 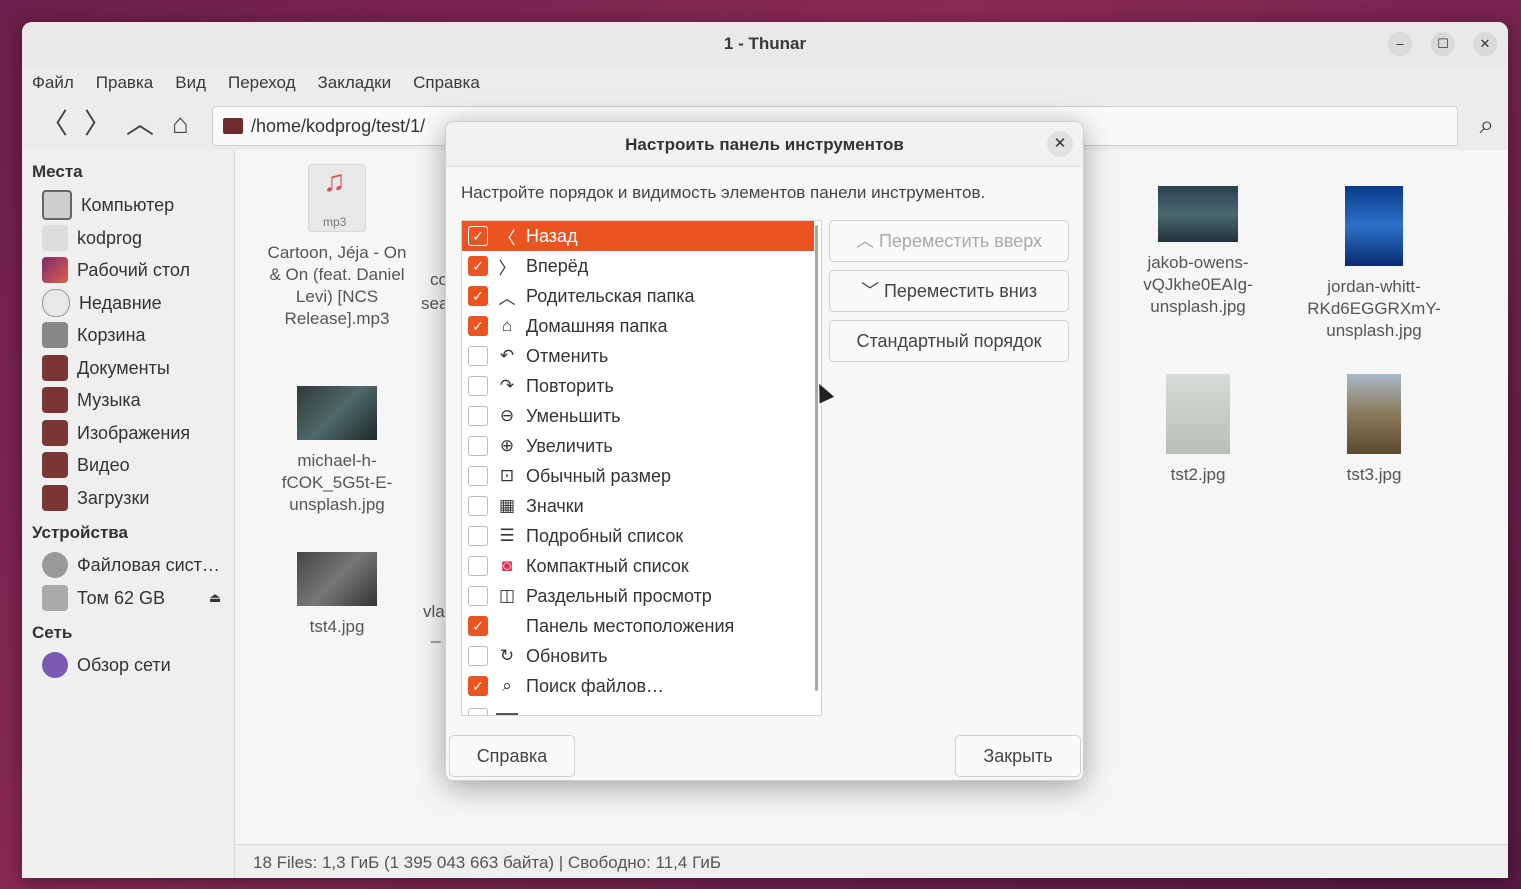 I want to click on sidebar-places-title: Места, so click(x=57, y=171).